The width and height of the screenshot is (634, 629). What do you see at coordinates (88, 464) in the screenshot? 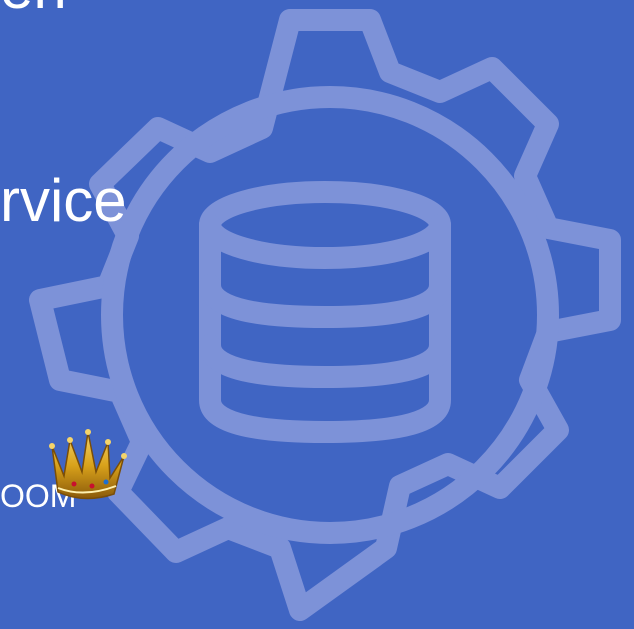
I see `crown-icon` at bounding box center [88, 464].